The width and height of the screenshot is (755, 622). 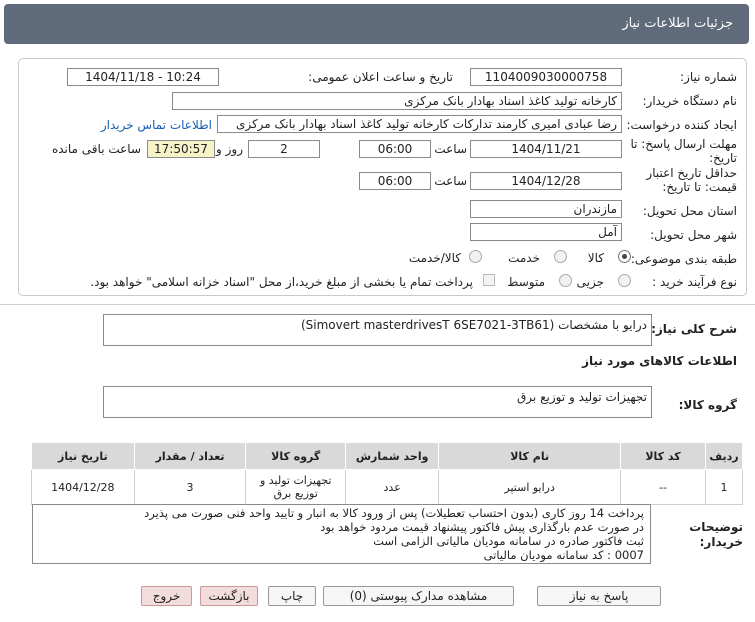 What do you see at coordinates (395, 149) in the screenshot?
I see `deadline-time-field: 06:00` at bounding box center [395, 149].